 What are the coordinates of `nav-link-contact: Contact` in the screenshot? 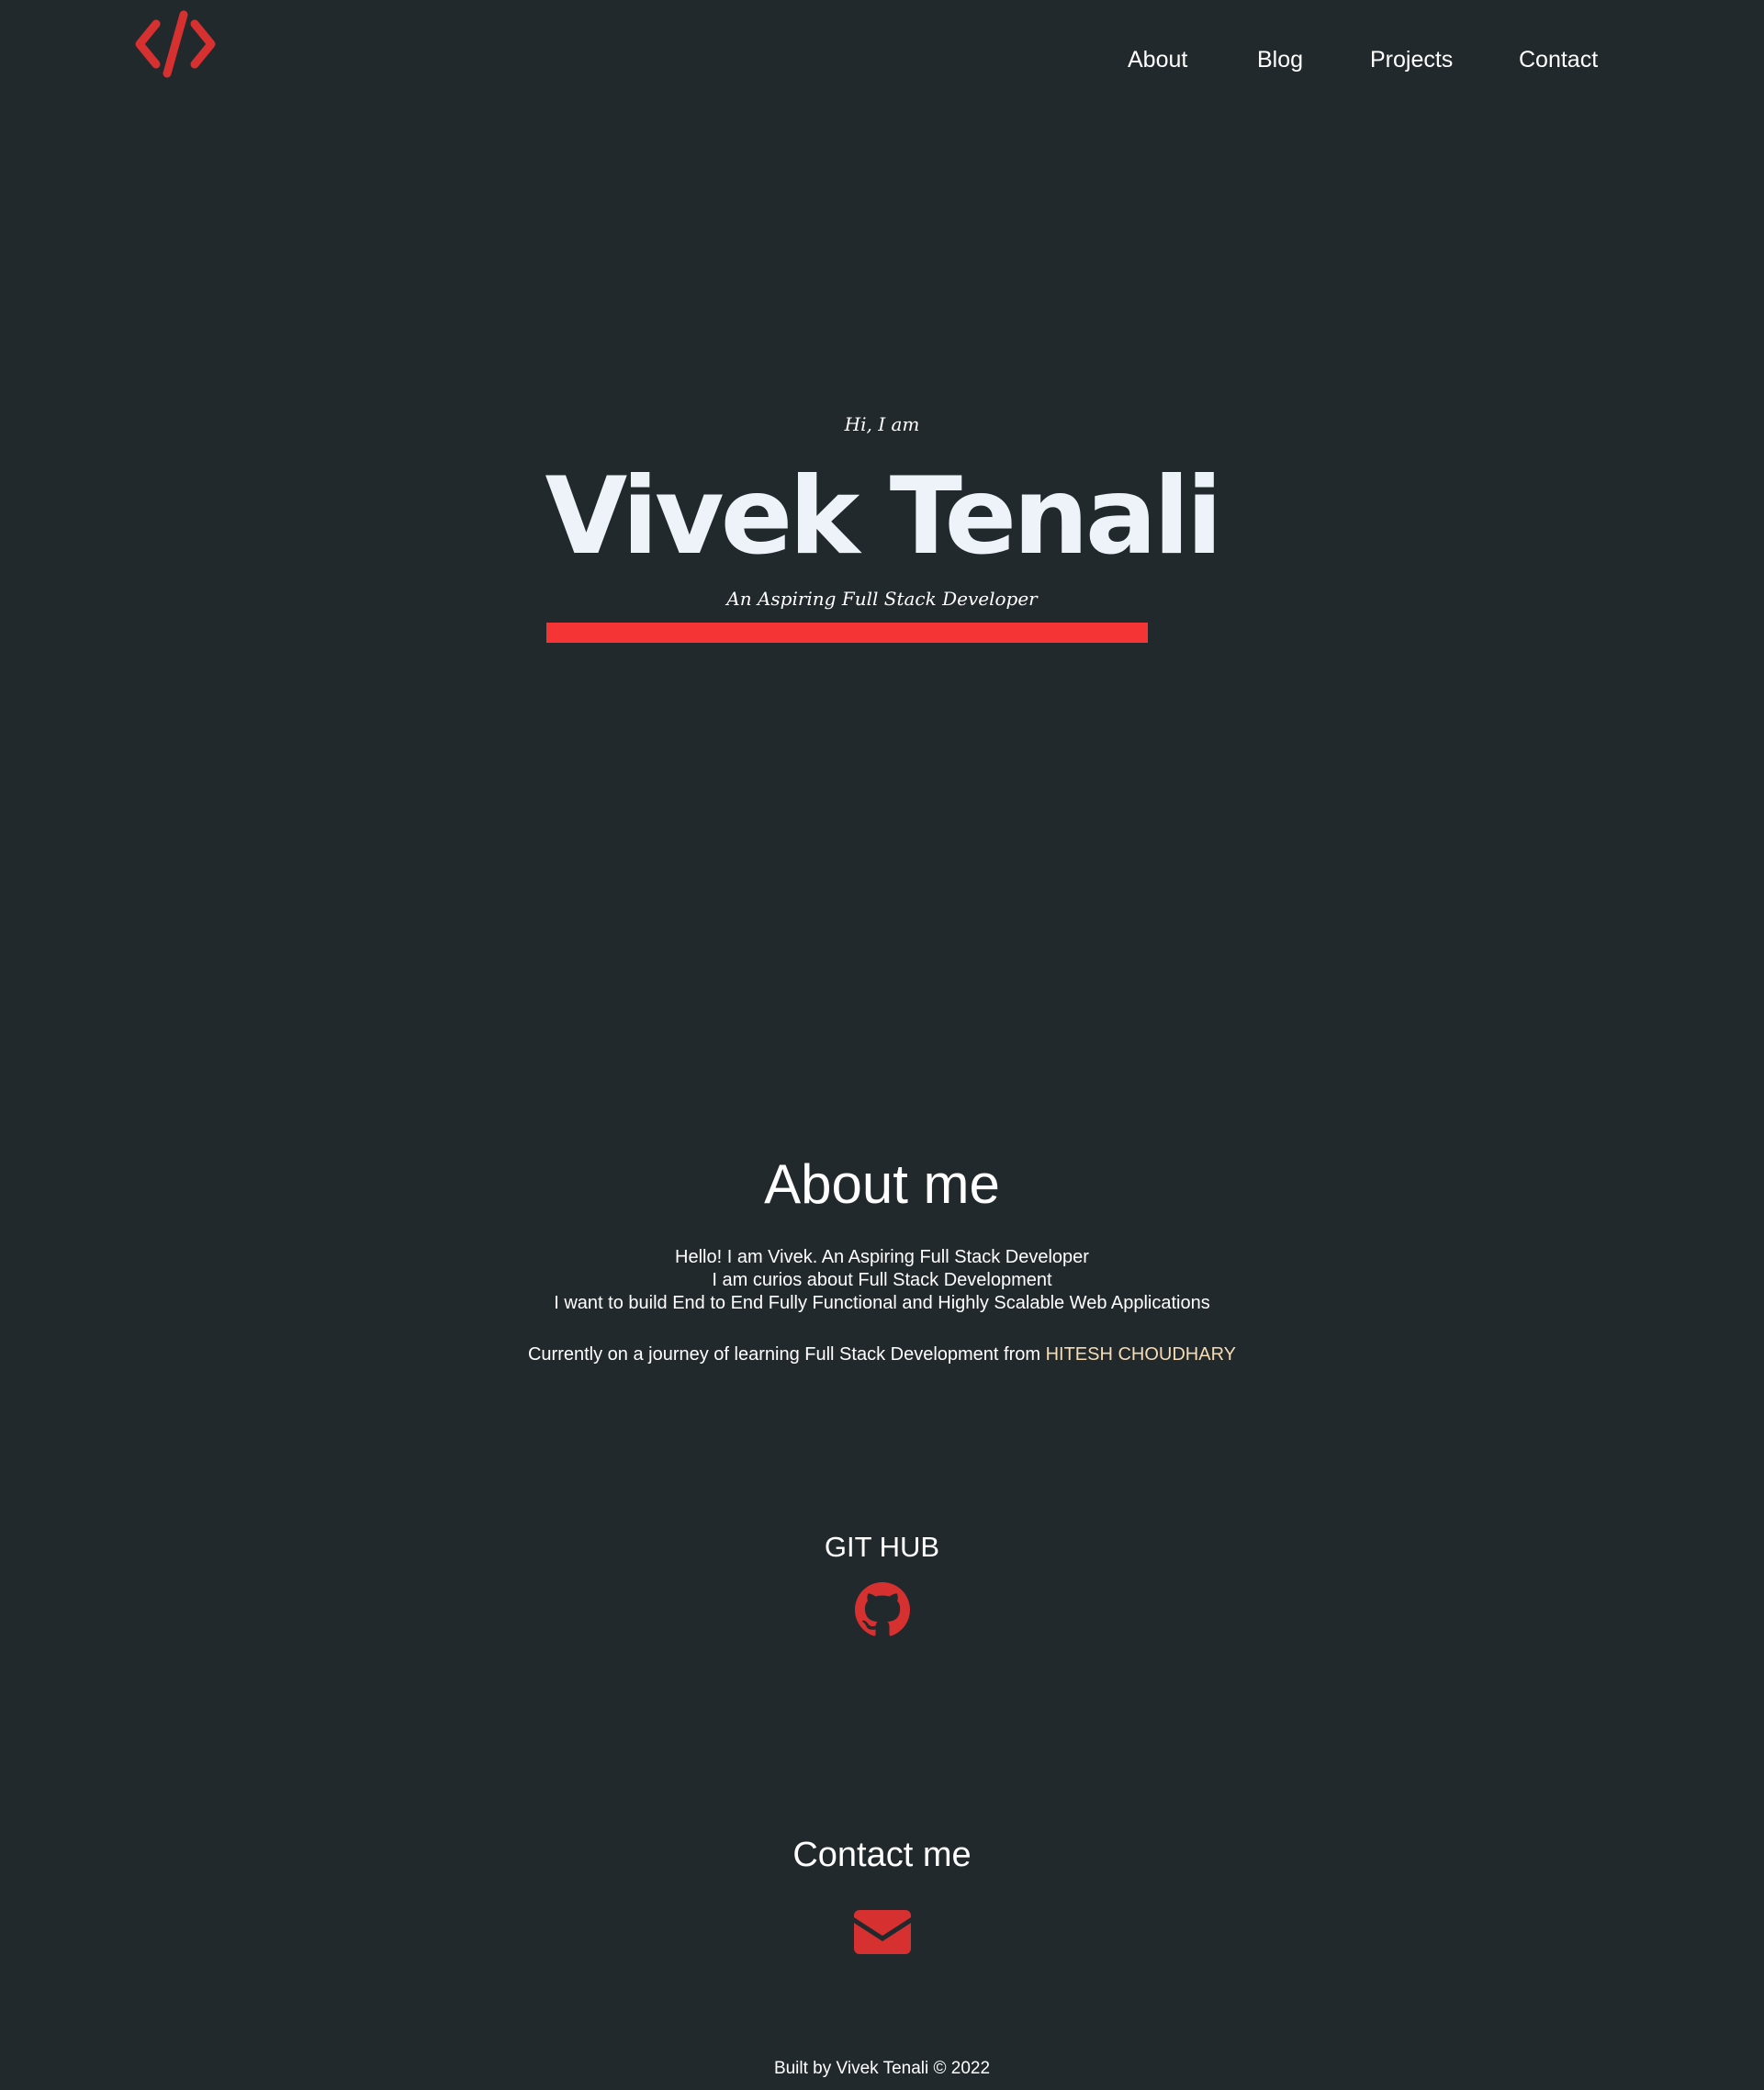 It's located at (1558, 59).